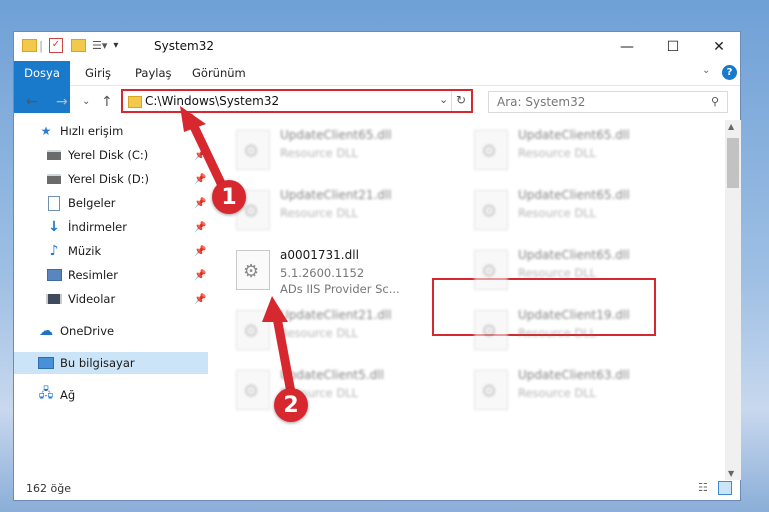 This screenshot has width=769, height=512. Describe the element at coordinates (703, 487) in the screenshot. I see `details-view-icon: ☷` at that location.